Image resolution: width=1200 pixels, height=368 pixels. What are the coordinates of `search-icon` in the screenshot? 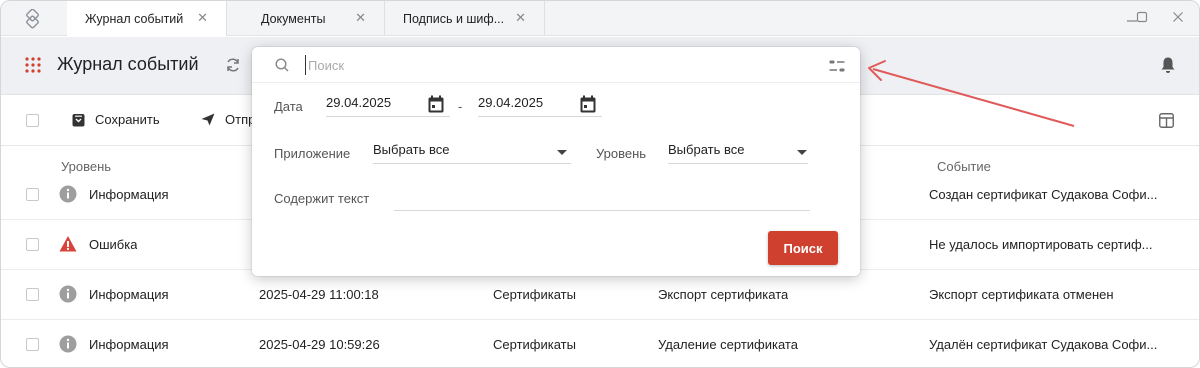 It's located at (282, 65).